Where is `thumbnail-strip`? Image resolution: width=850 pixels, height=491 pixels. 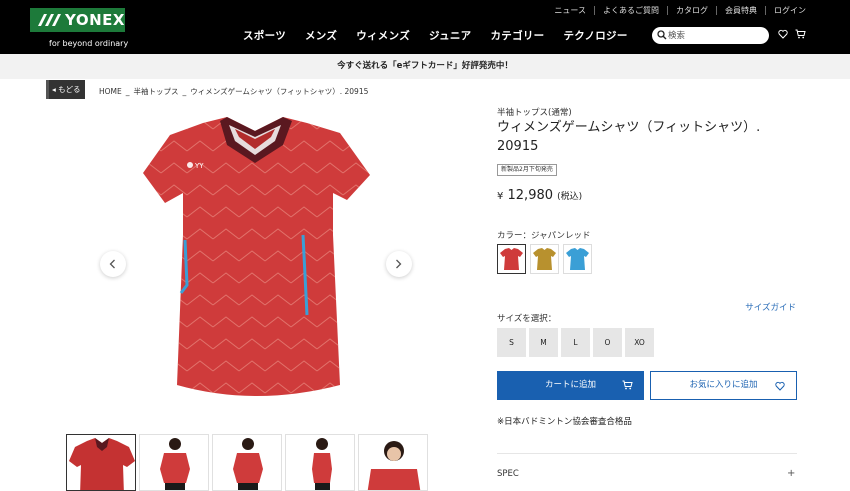
thumbnail-strip is located at coordinates (247, 462).